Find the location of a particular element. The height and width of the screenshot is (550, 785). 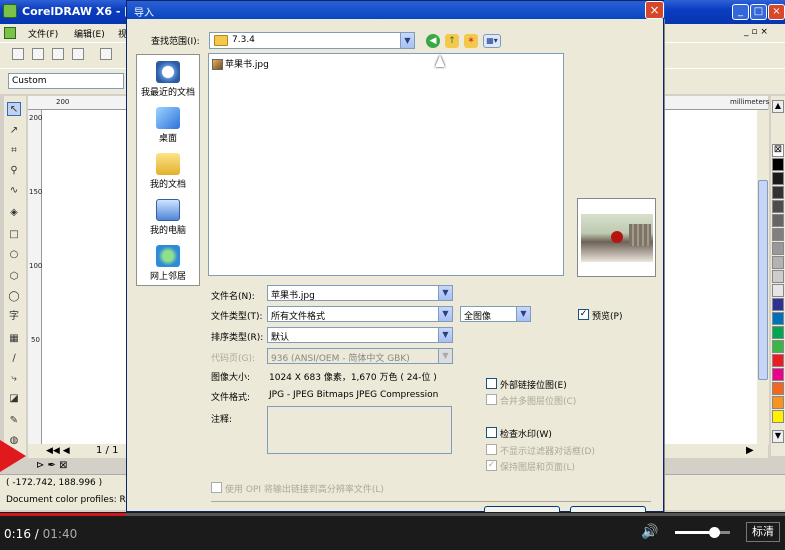

palette-scroll-up-icon: ▲ is located at coordinates (778, 106).